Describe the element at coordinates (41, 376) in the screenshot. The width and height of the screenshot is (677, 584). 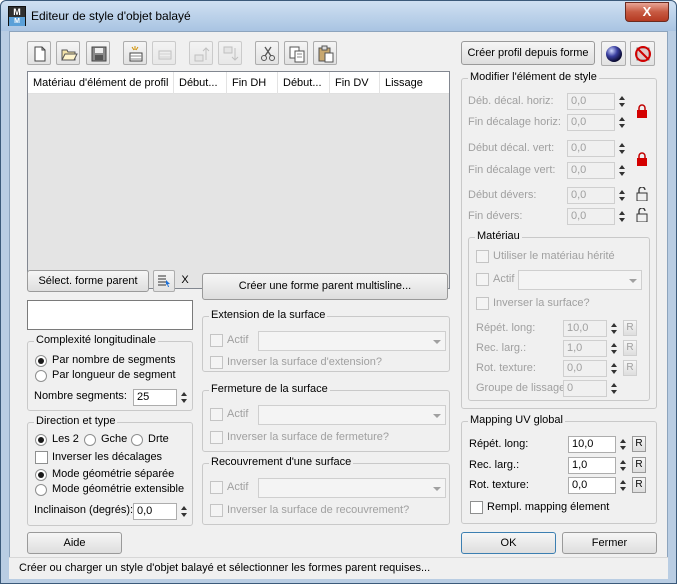
I see `by-segment-length-radio` at that location.